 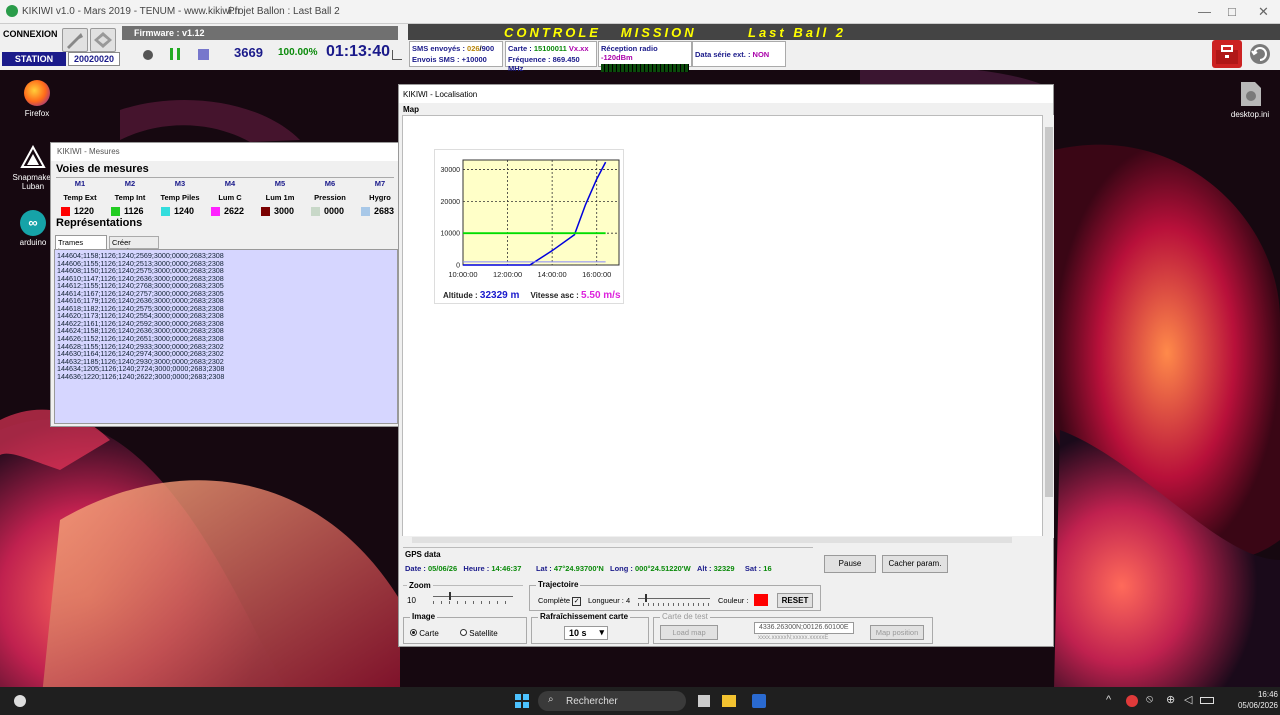 I want to click on record-button, so click(x=148, y=55).